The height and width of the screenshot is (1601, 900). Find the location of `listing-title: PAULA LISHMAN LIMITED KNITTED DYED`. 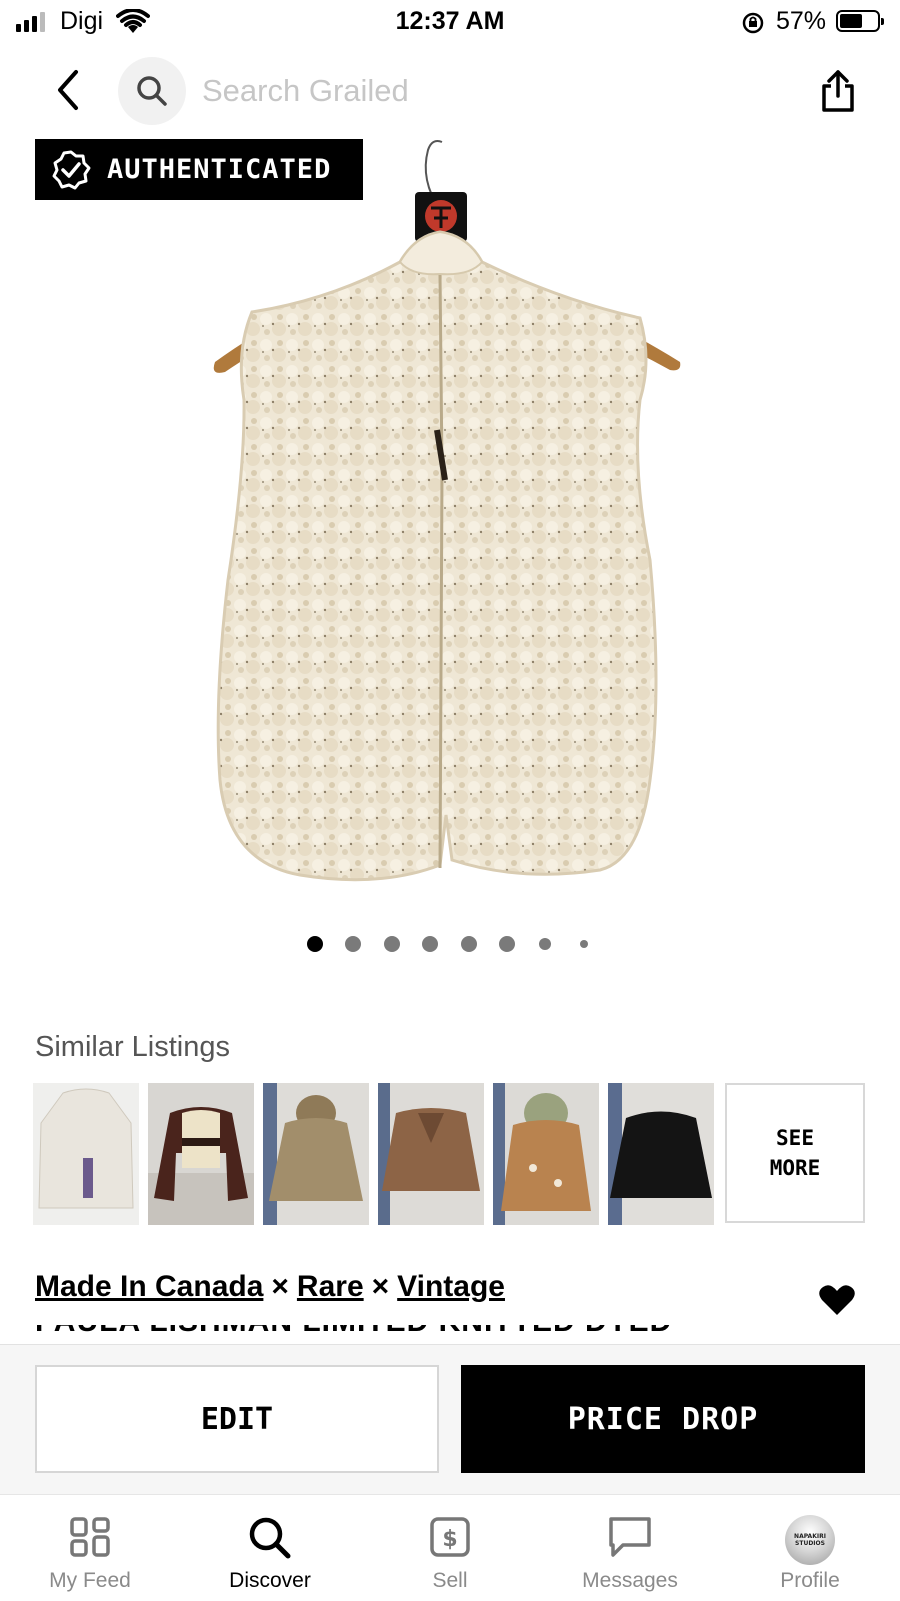

listing-title: PAULA LISHMAN LIMITED KNITTED DYED is located at coordinates (435, 1331).